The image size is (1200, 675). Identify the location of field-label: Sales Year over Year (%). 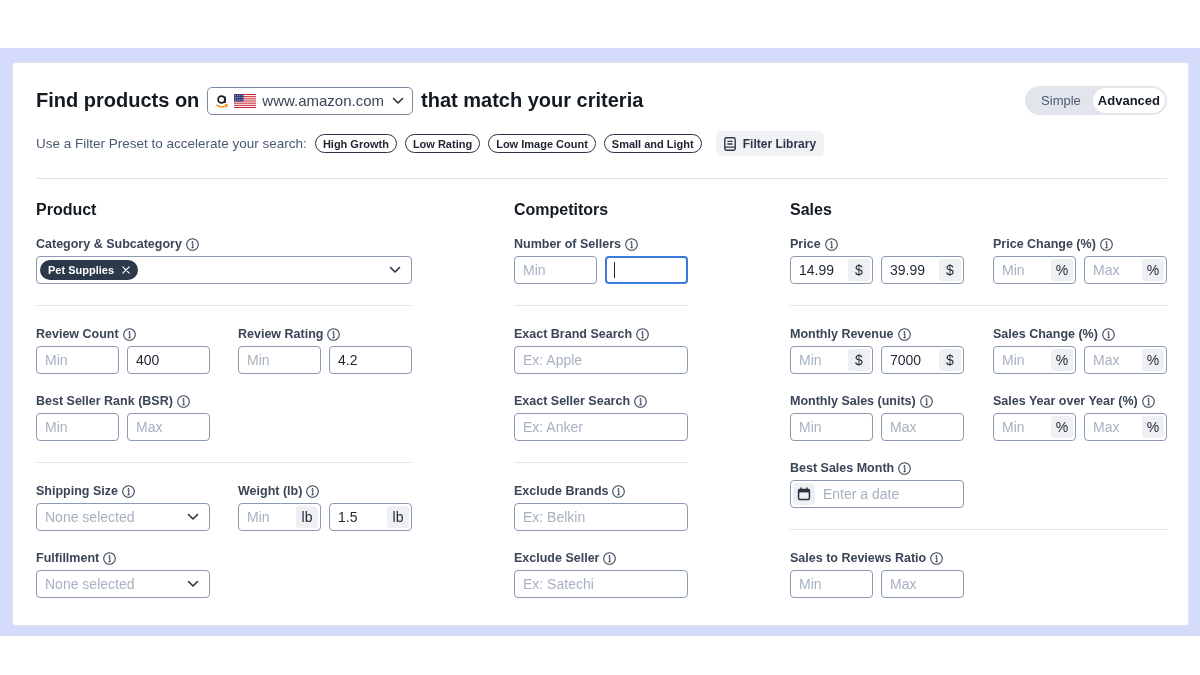
(1065, 401).